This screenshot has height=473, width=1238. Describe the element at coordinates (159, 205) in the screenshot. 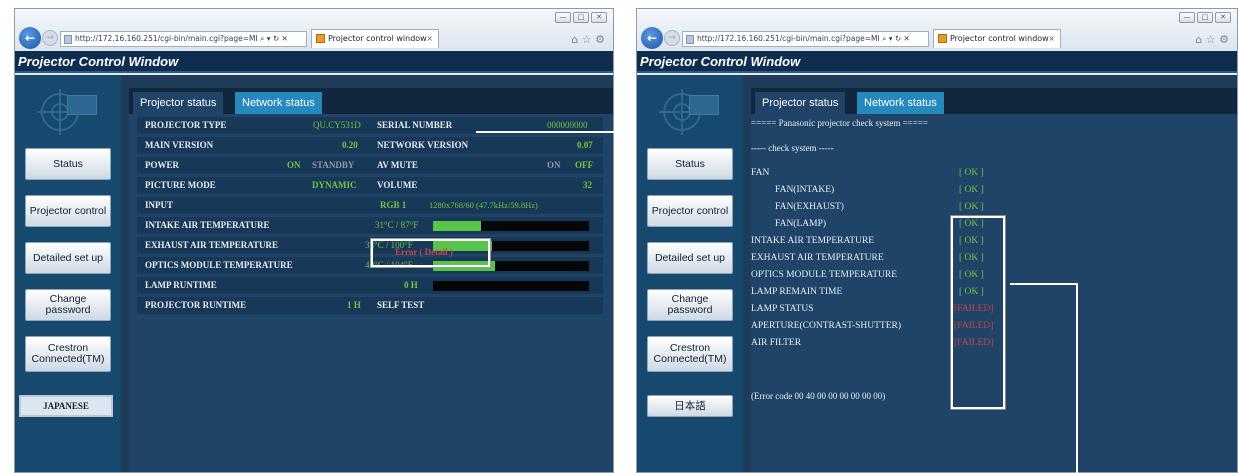

I see `input-label: INPUT` at that location.